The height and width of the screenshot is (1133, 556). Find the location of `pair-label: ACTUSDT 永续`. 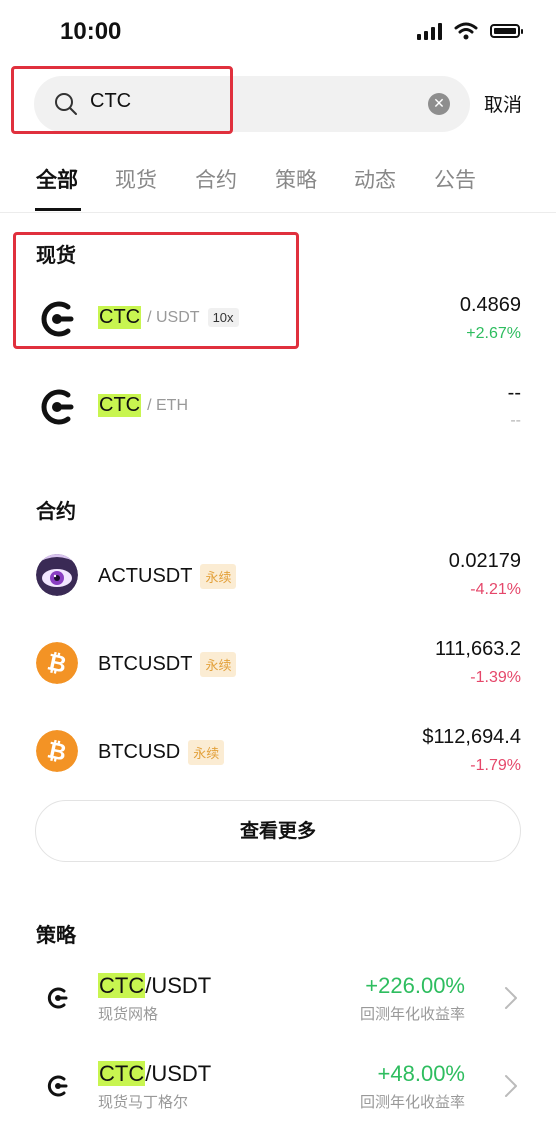

pair-label: ACTUSDT 永续 is located at coordinates (167, 576).